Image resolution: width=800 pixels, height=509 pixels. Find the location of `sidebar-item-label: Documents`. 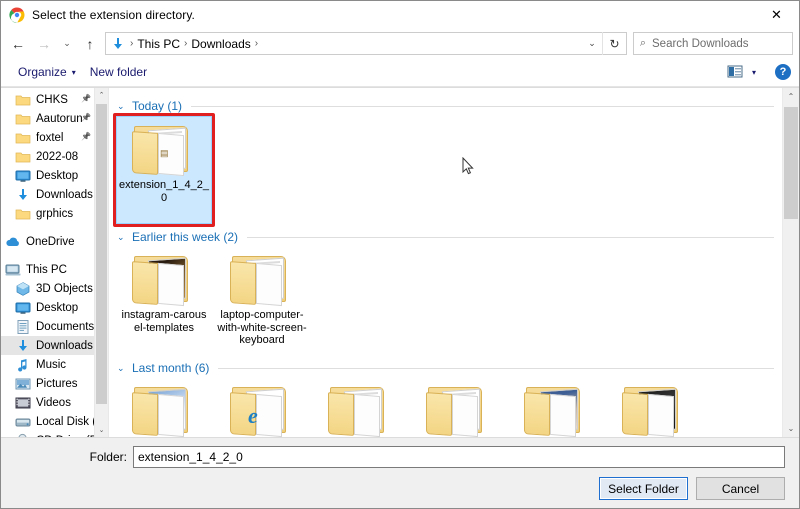

sidebar-item-label: Documents is located at coordinates (65, 326).